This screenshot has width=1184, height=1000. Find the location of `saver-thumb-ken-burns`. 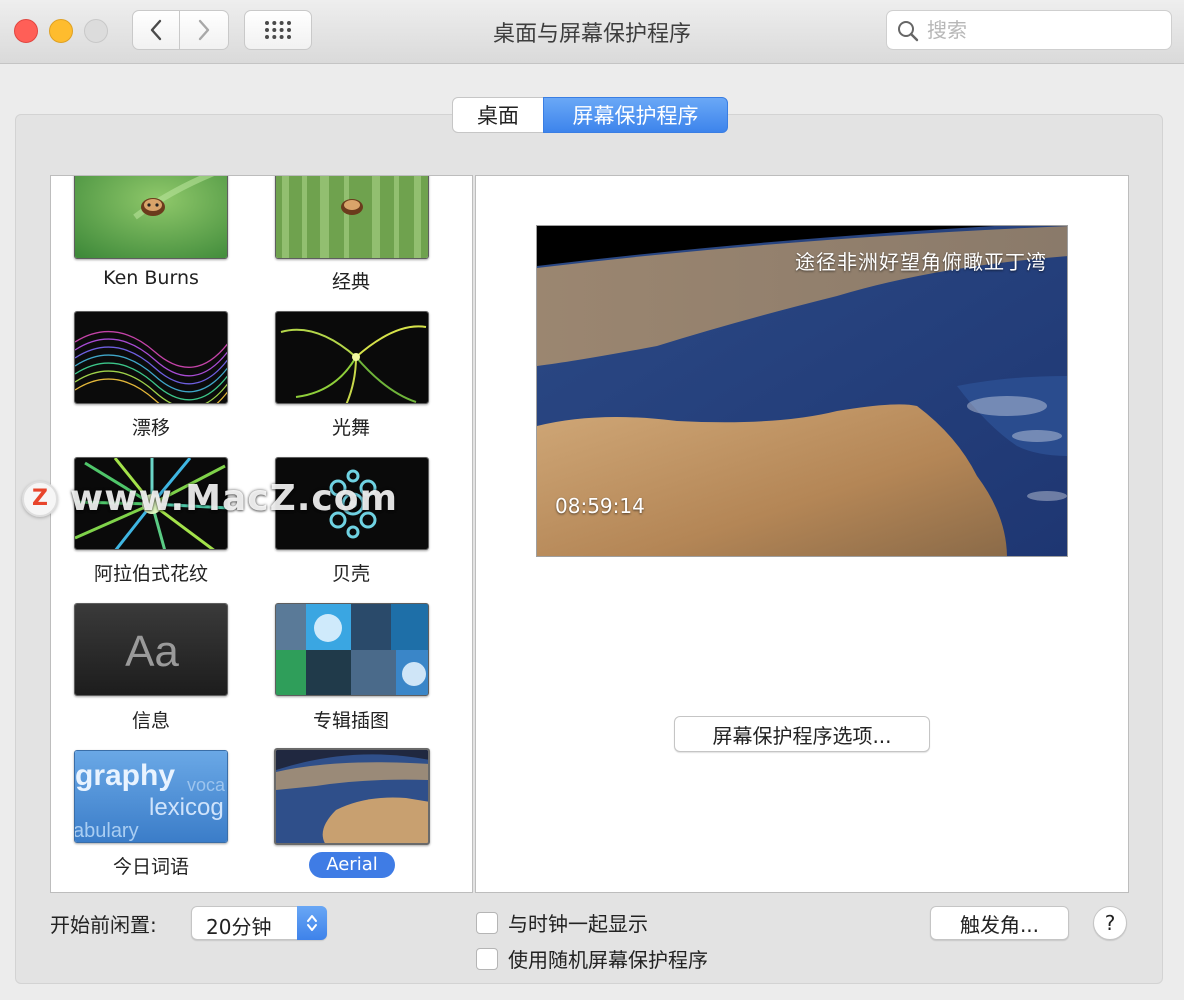

saver-thumb-ken-burns is located at coordinates (151, 217).